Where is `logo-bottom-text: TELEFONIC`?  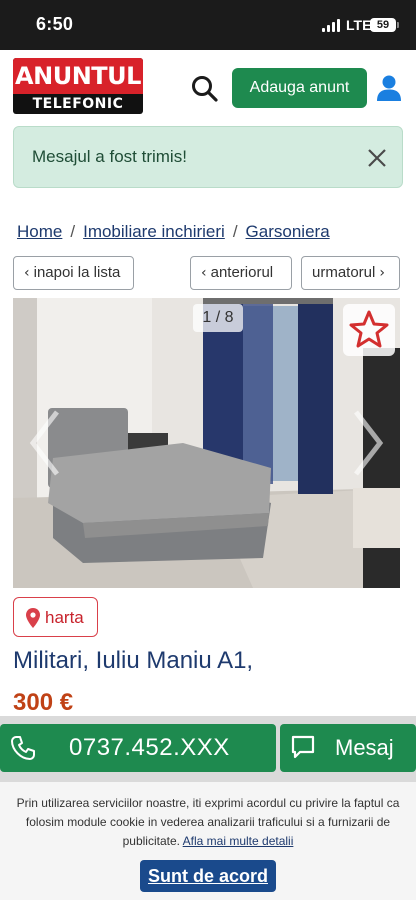
logo-bottom-text: TELEFONIC is located at coordinates (78, 104).